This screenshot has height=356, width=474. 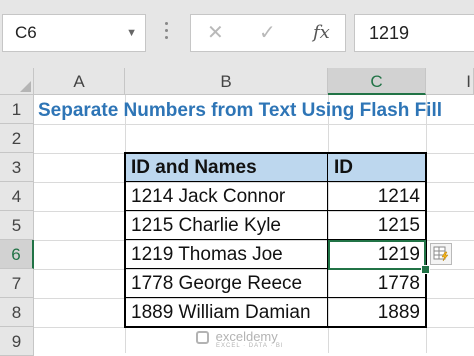 I want to click on column-header-d: I, so click(x=450, y=81).